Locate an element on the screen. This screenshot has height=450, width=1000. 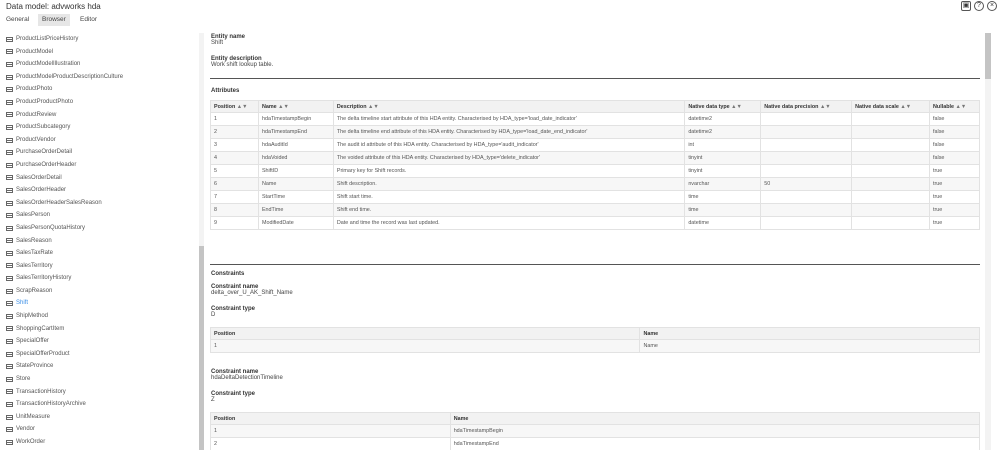
sidebar-item: SalesPerson is located at coordinates (102, 215).